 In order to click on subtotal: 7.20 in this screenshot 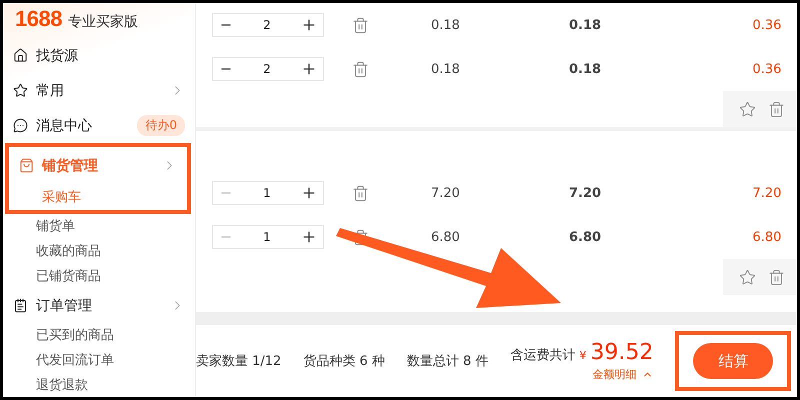, I will do `click(767, 193)`.